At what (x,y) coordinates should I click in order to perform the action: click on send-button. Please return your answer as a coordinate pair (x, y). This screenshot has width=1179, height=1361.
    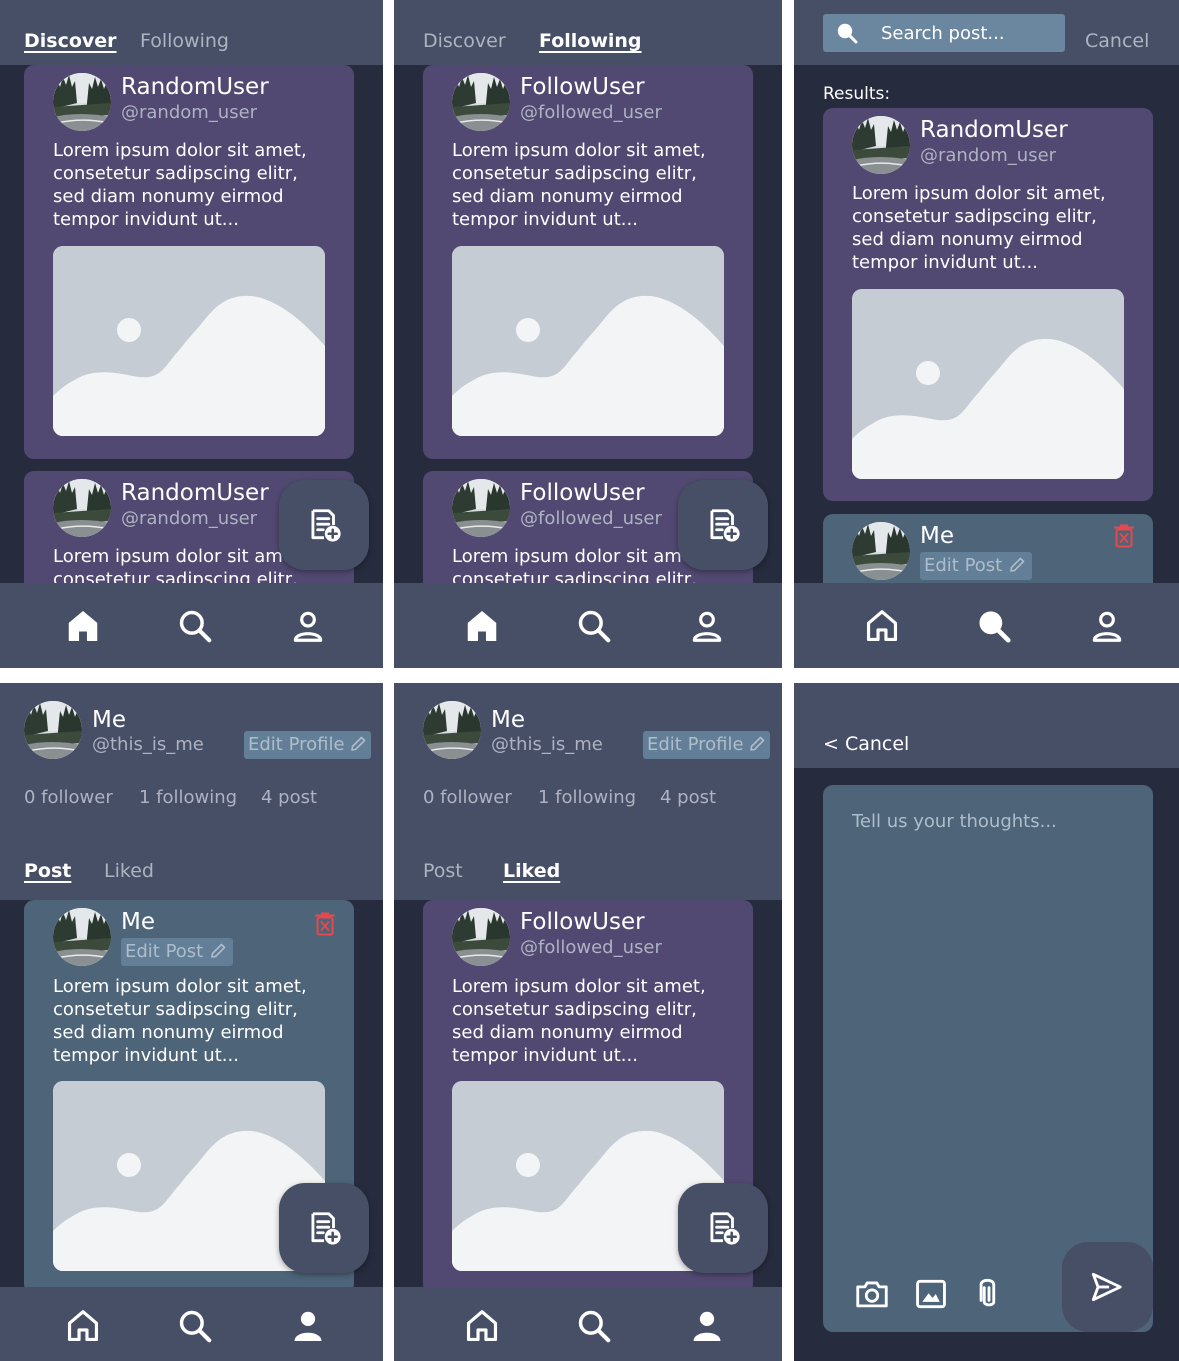
    Looking at the image, I should click on (1107, 1287).